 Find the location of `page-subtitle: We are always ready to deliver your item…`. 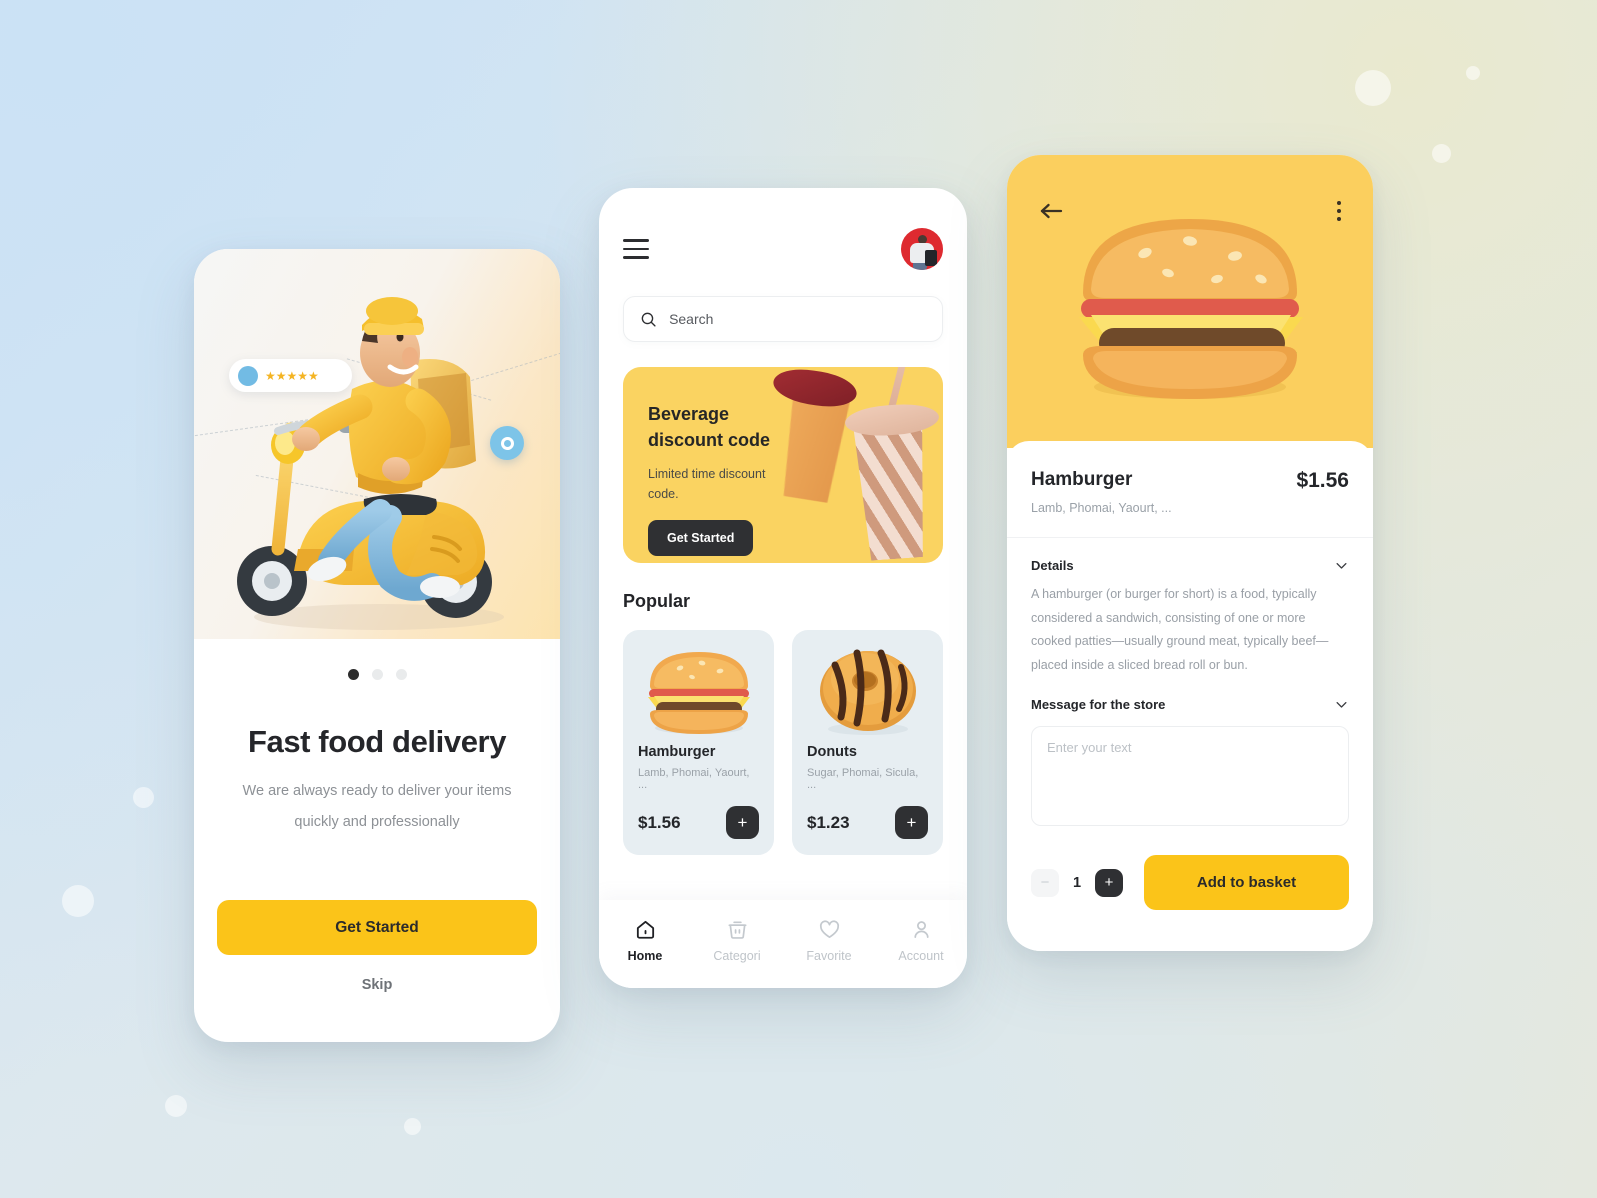

page-subtitle: We are always ready to deliver your item… is located at coordinates (377, 806).